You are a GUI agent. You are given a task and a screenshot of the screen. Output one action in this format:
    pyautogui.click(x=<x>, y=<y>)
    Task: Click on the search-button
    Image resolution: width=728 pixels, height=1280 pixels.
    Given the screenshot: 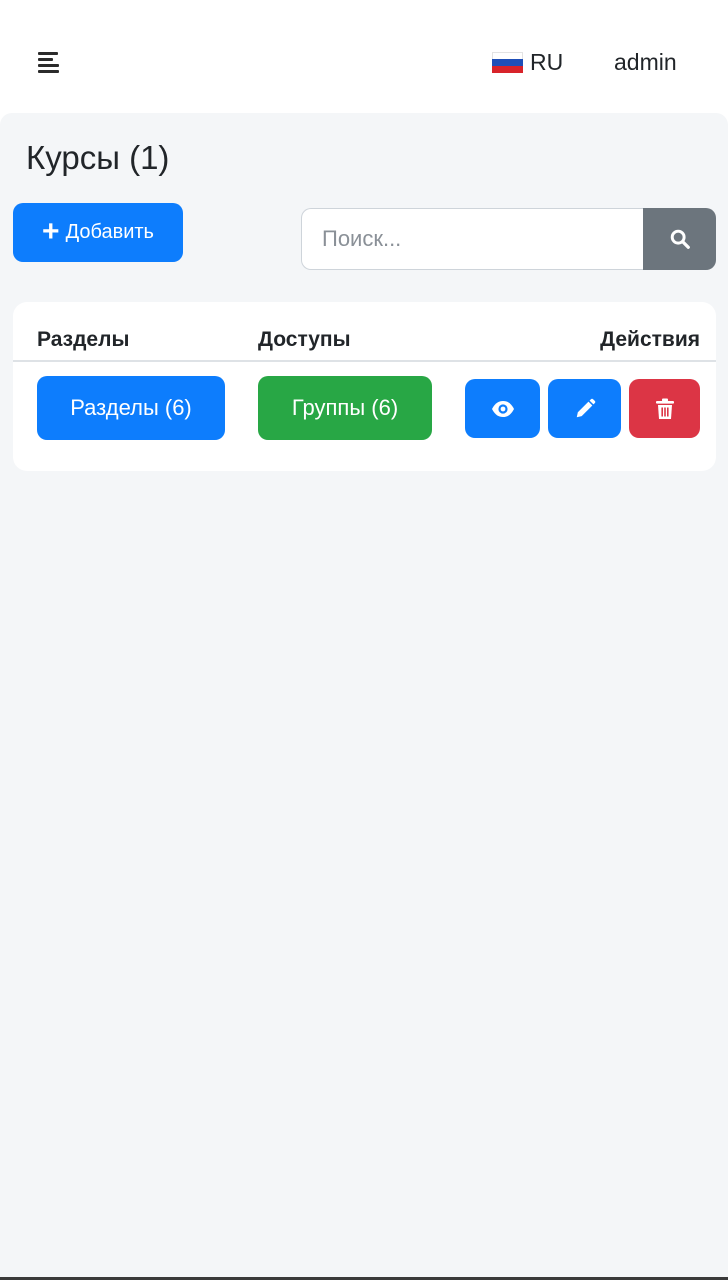 What is the action you would take?
    pyautogui.click(x=679, y=239)
    